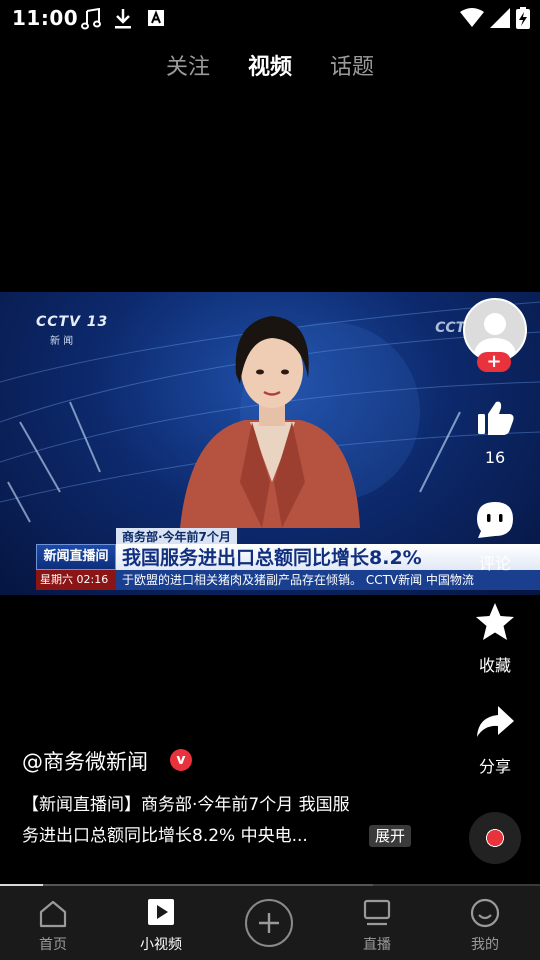 This screenshot has width=540, height=960. I want to click on smiley-profile-icon, so click(485, 913).